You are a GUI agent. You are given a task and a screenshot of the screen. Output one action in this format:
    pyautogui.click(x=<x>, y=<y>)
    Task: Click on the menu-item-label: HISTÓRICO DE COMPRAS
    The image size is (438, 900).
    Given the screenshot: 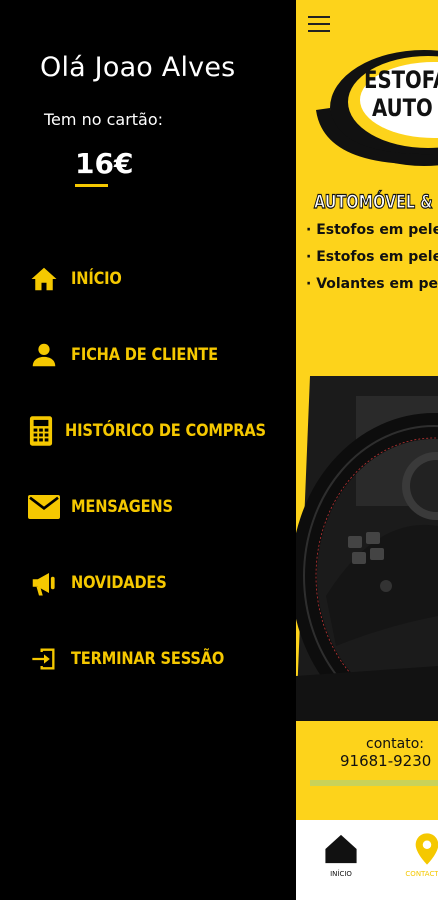 What is the action you would take?
    pyautogui.click(x=165, y=431)
    